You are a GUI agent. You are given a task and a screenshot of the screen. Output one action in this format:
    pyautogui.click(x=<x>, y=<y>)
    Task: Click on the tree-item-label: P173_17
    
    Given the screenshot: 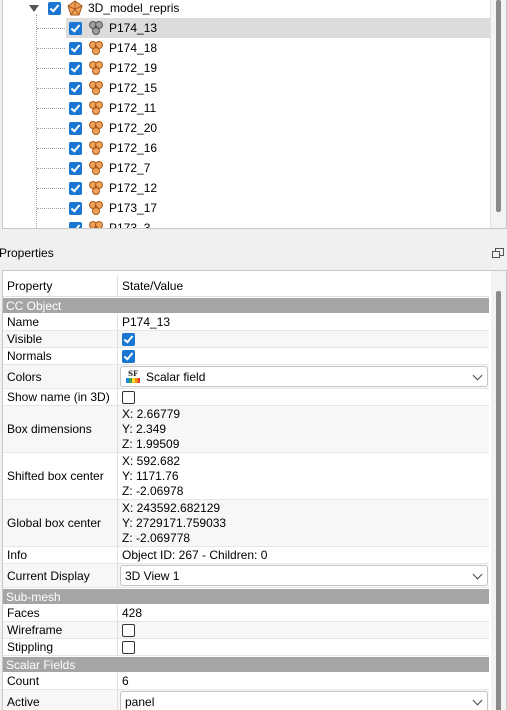 What is the action you would take?
    pyautogui.click(x=133, y=208)
    